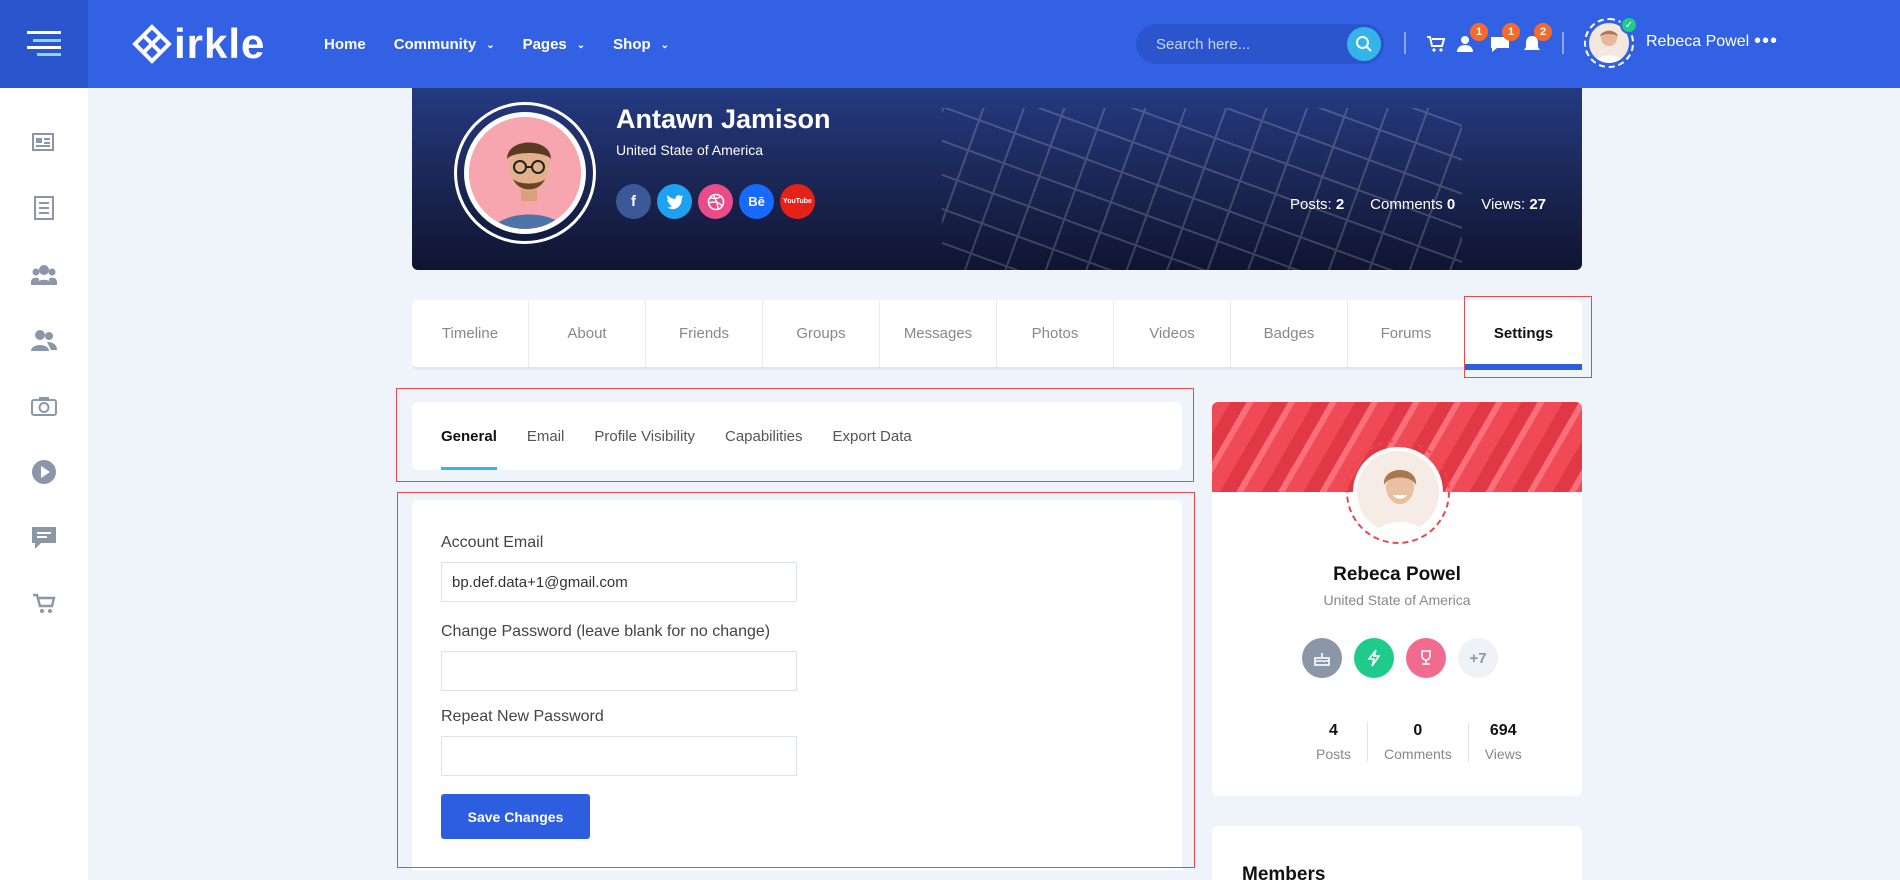  I want to click on sidebar-messages, so click(44, 538).